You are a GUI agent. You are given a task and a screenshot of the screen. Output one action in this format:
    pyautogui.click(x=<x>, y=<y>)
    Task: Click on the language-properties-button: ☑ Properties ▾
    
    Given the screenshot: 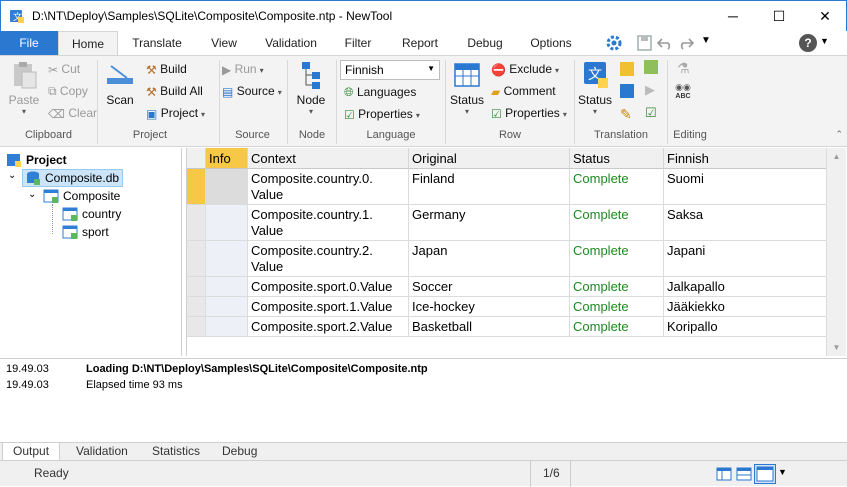 What is the action you would take?
    pyautogui.click(x=382, y=114)
    